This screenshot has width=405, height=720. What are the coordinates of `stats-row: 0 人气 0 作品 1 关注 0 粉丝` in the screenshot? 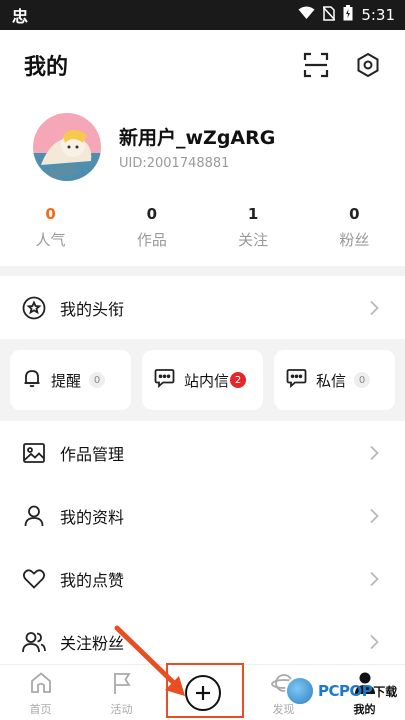 It's located at (202, 229).